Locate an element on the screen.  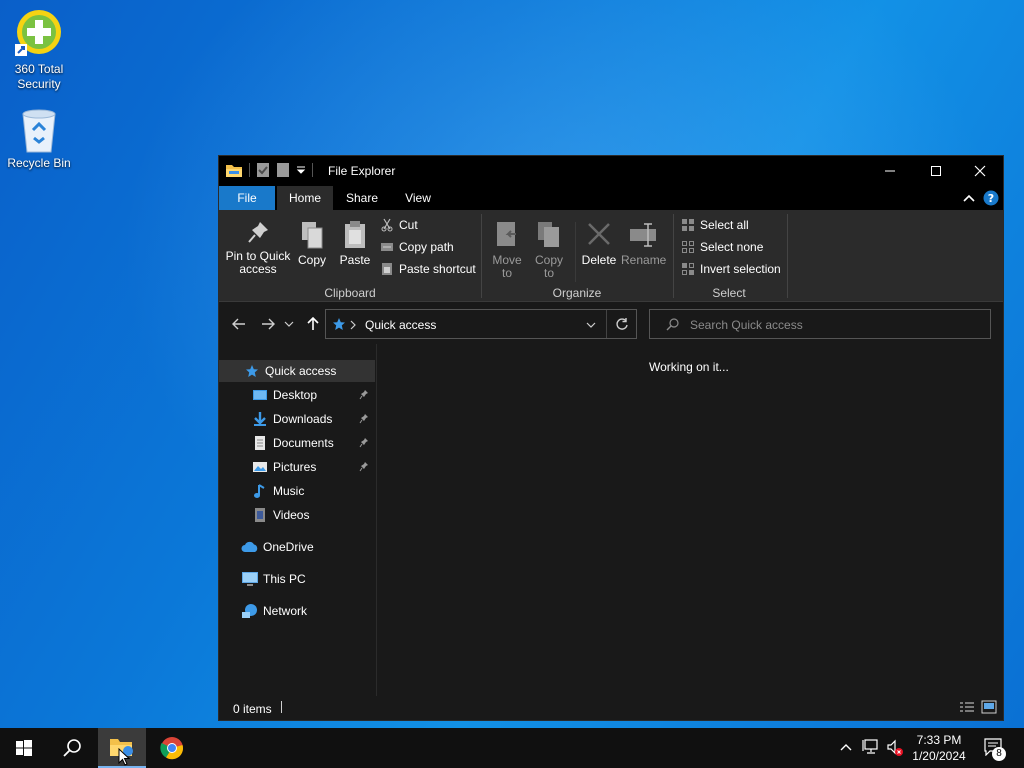
select-all-icon is located at coordinates (688, 225).